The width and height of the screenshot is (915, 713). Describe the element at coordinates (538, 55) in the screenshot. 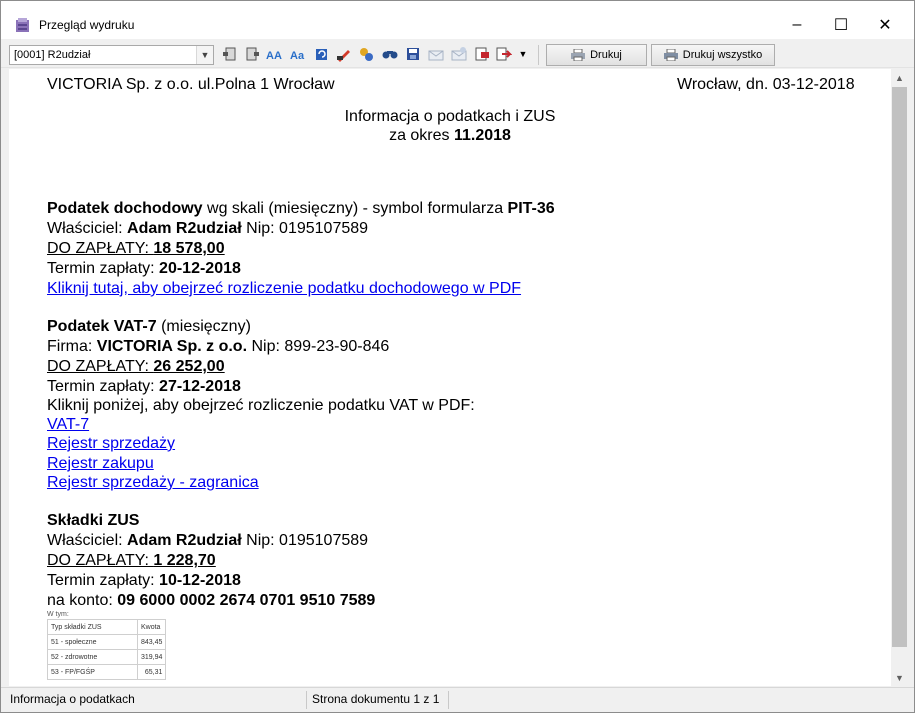

I see `toolbar-divider` at that location.